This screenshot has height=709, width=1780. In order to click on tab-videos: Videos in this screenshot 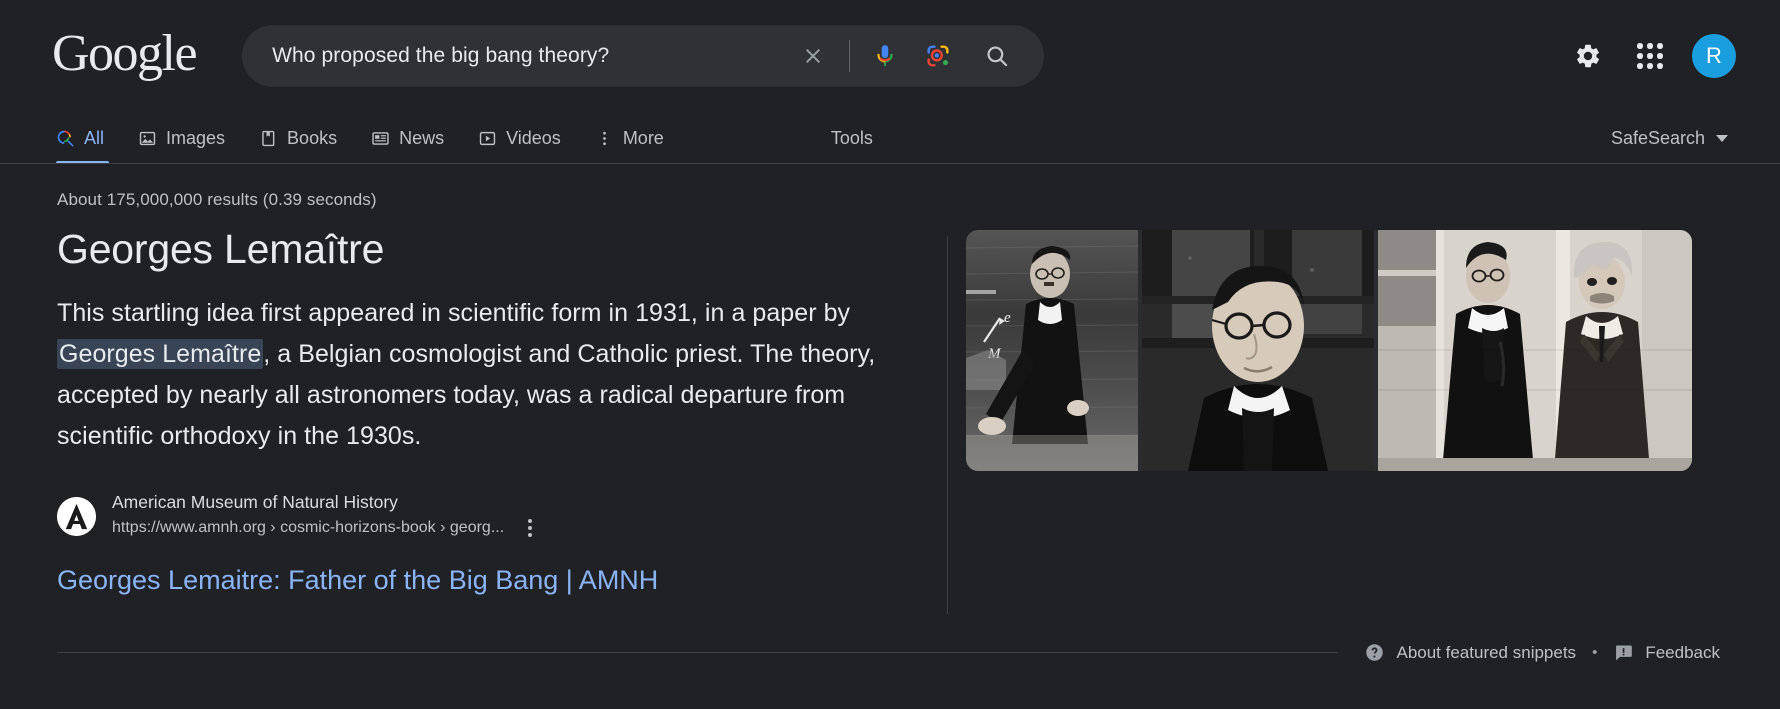, I will do `click(519, 138)`.